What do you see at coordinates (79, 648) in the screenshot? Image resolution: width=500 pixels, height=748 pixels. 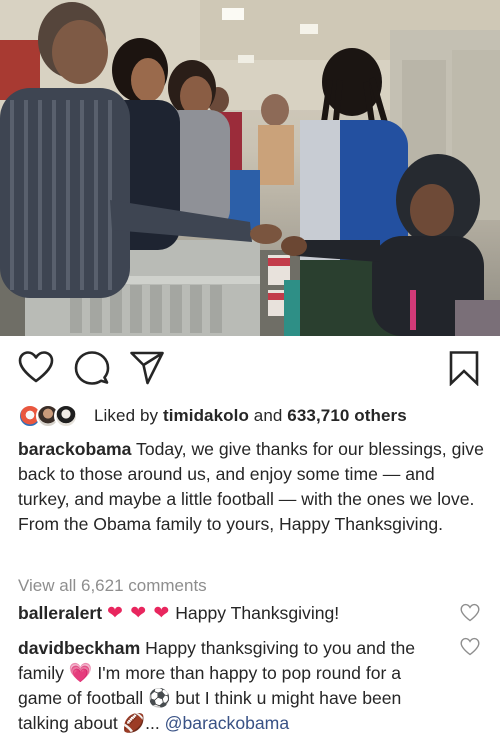 I see `comment-username: davidbeckham` at bounding box center [79, 648].